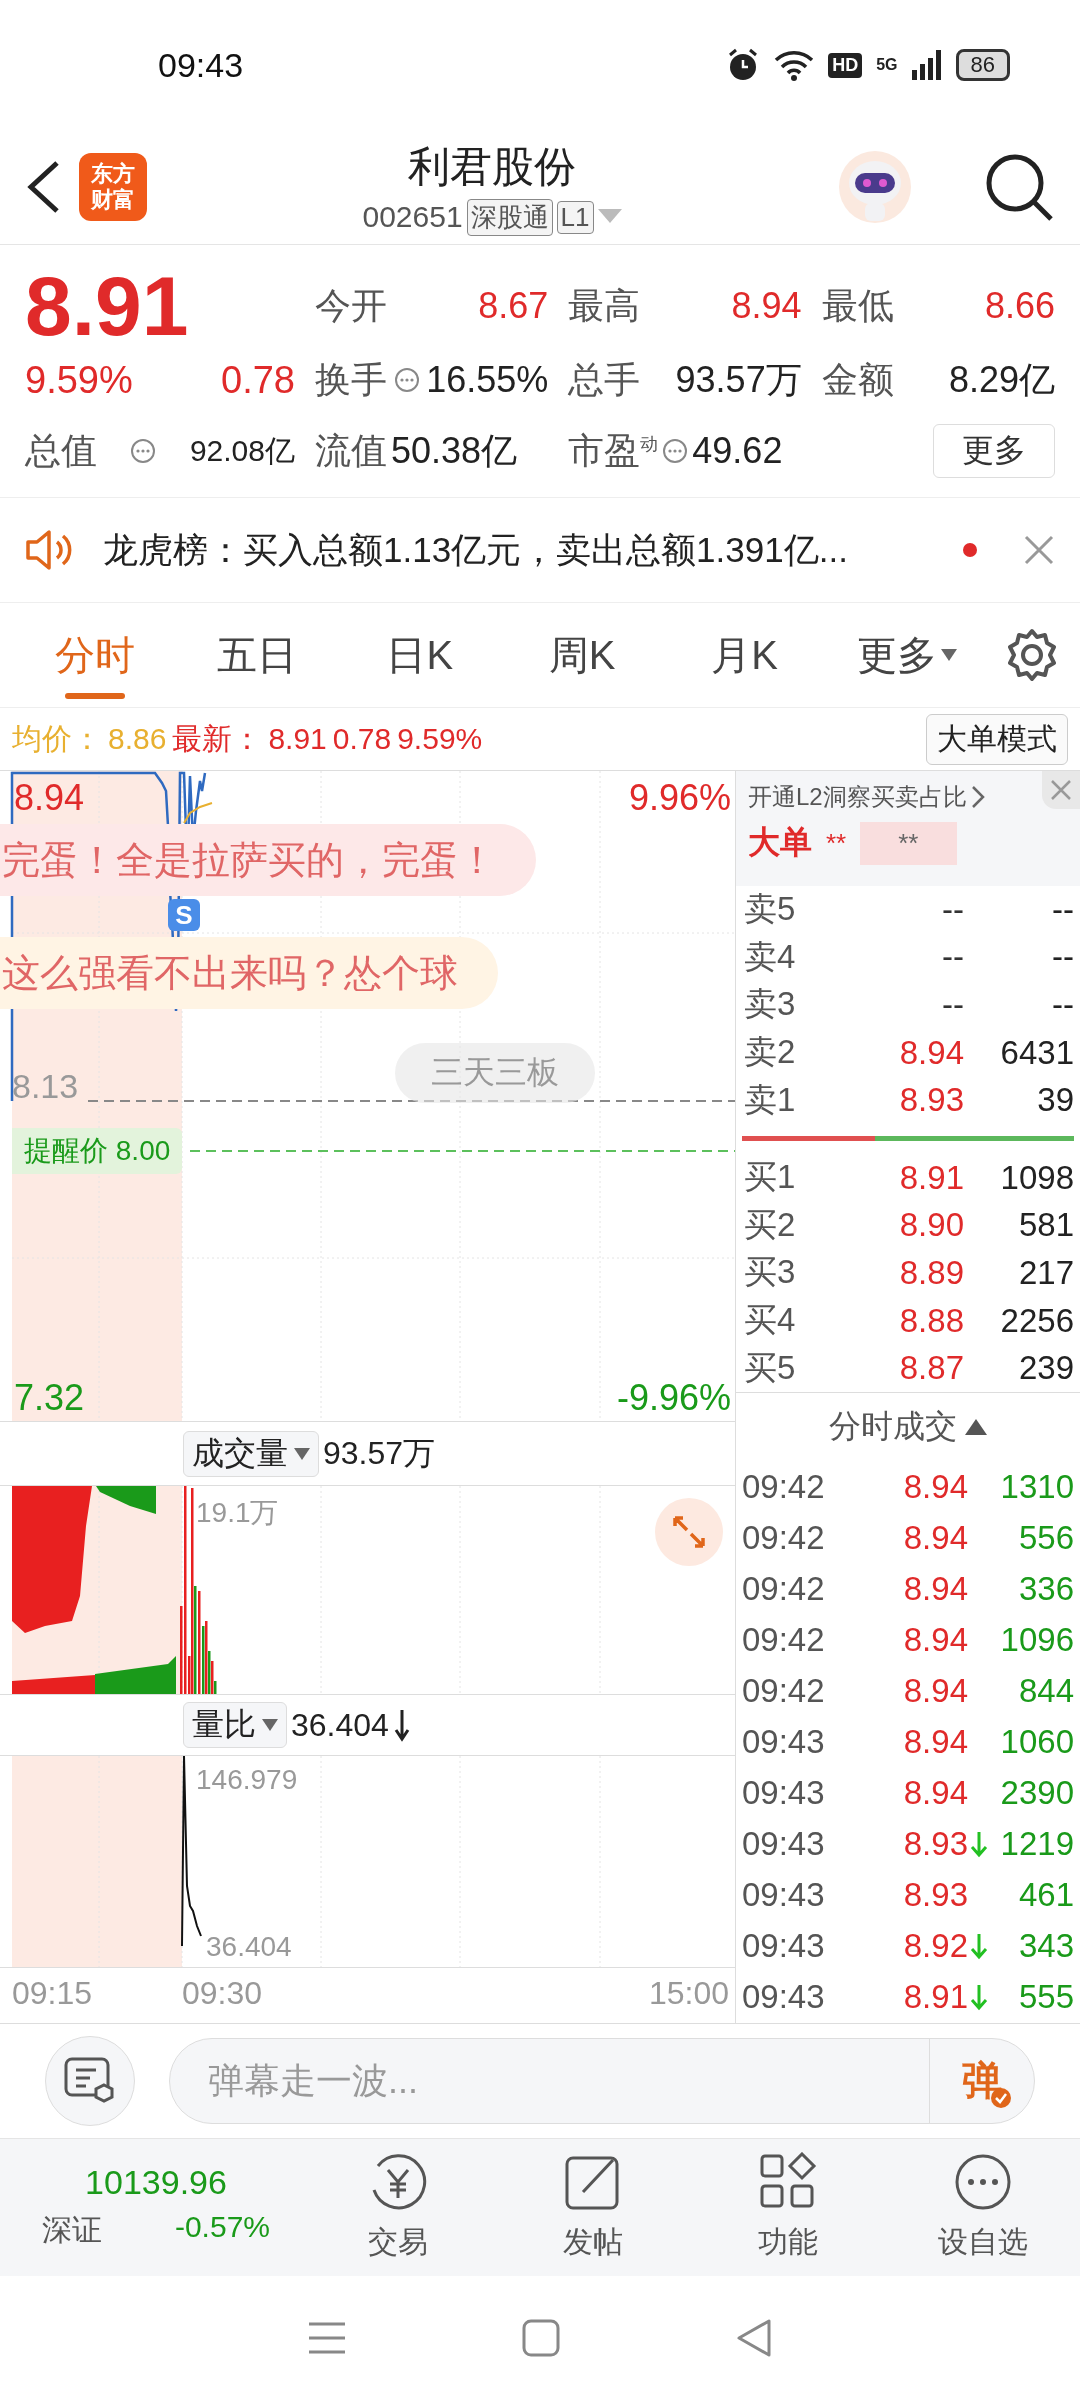 This screenshot has height=2400, width=1080. What do you see at coordinates (770, 1099) in the screenshot?
I see `level-label: 卖1` at bounding box center [770, 1099].